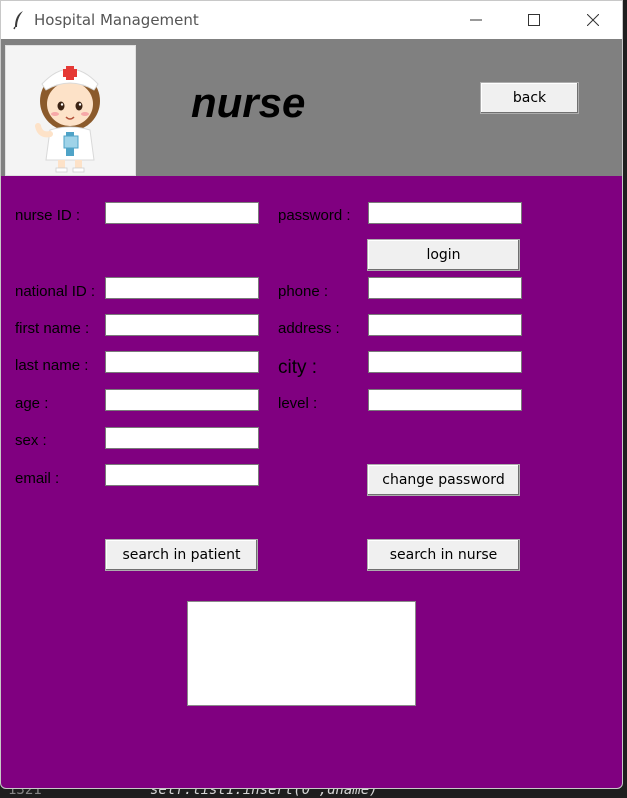 This screenshot has width=627, height=798. Describe the element at coordinates (182, 325) in the screenshot. I see `first-name-input` at that location.